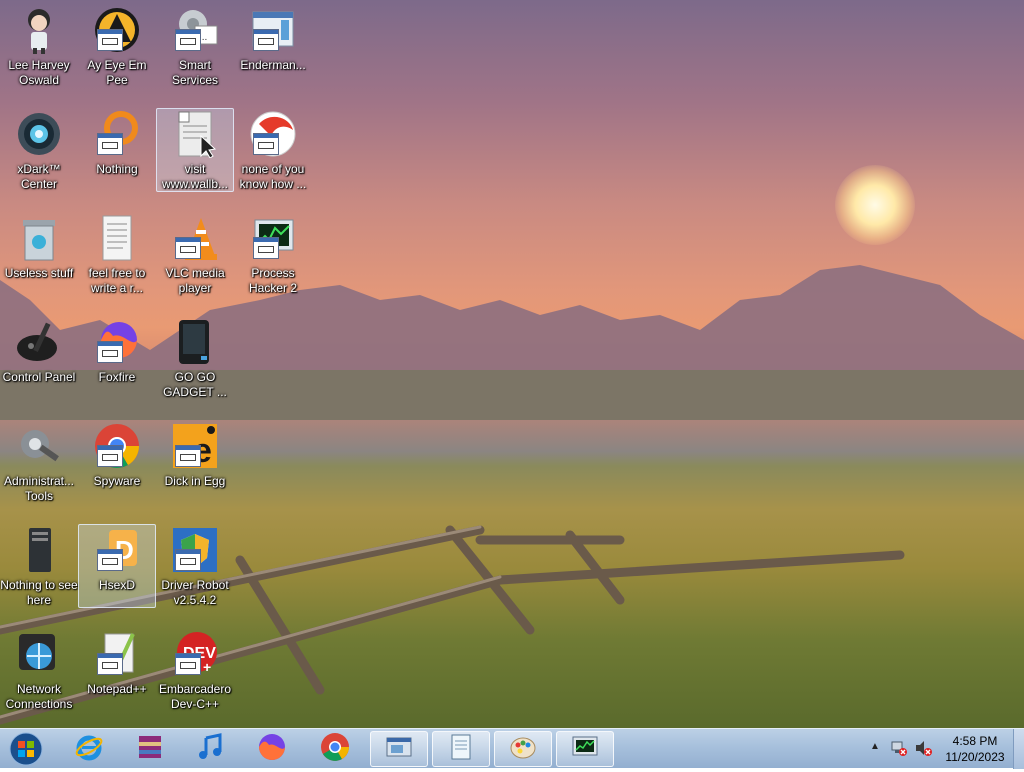 This screenshot has width=1024, height=772. I want to click on trash-bin-icon, so click(39, 238).